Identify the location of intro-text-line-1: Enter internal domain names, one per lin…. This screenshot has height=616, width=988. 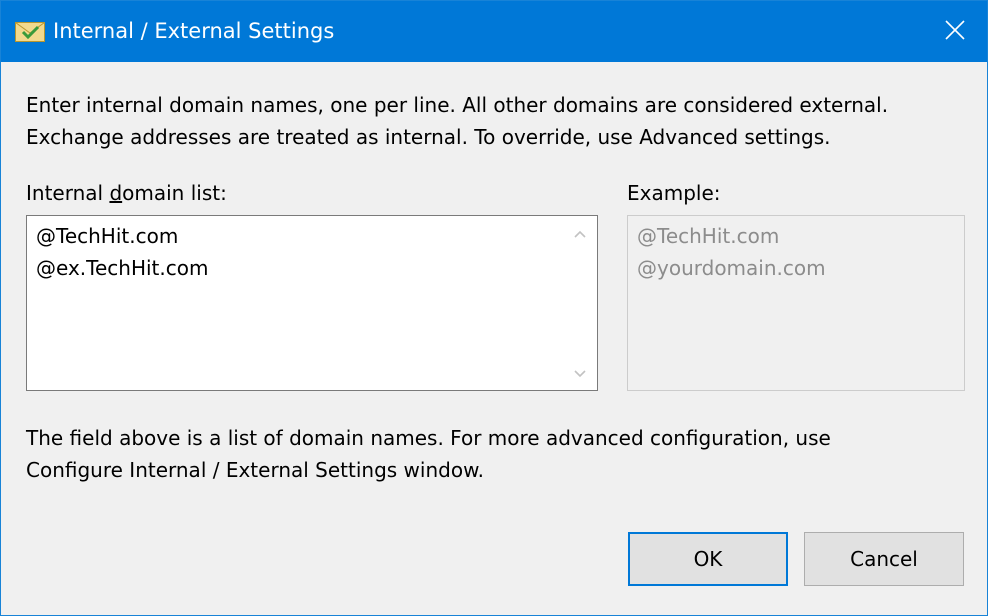
(457, 105).